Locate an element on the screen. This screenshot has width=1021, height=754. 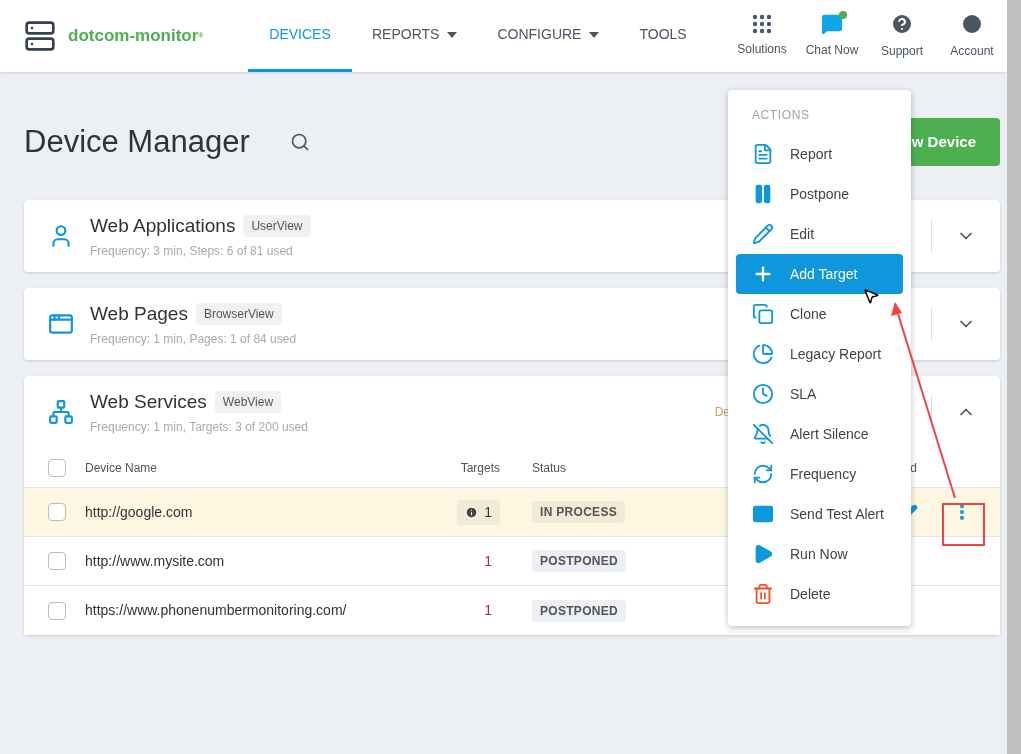
refresh-icon is located at coordinates (763, 474).